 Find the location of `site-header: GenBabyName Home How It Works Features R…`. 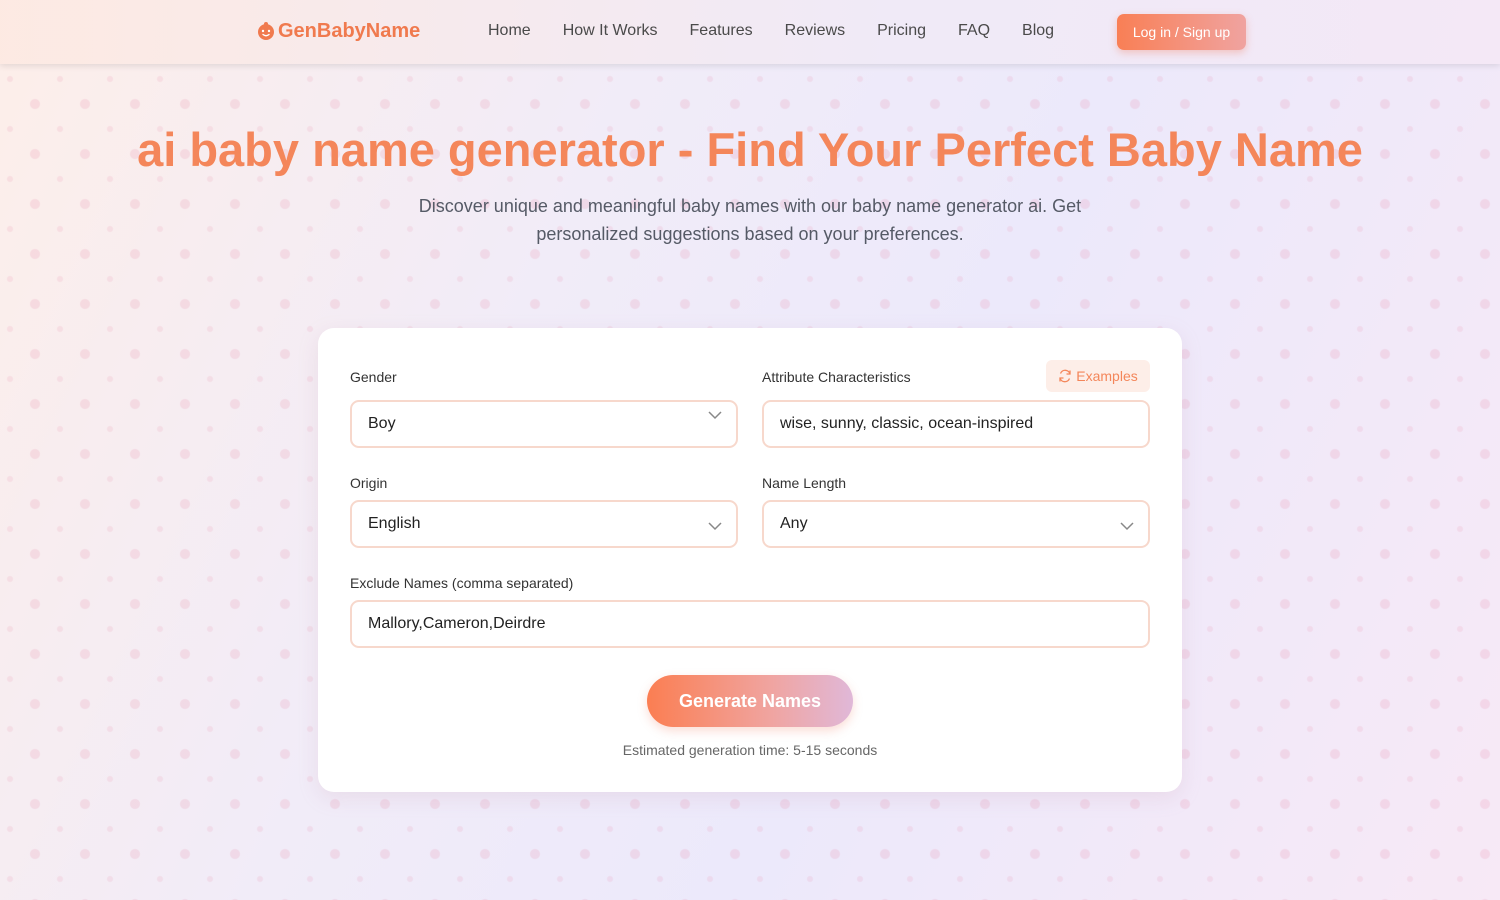

site-header: GenBabyName Home How It Works Features R… is located at coordinates (750, 32).